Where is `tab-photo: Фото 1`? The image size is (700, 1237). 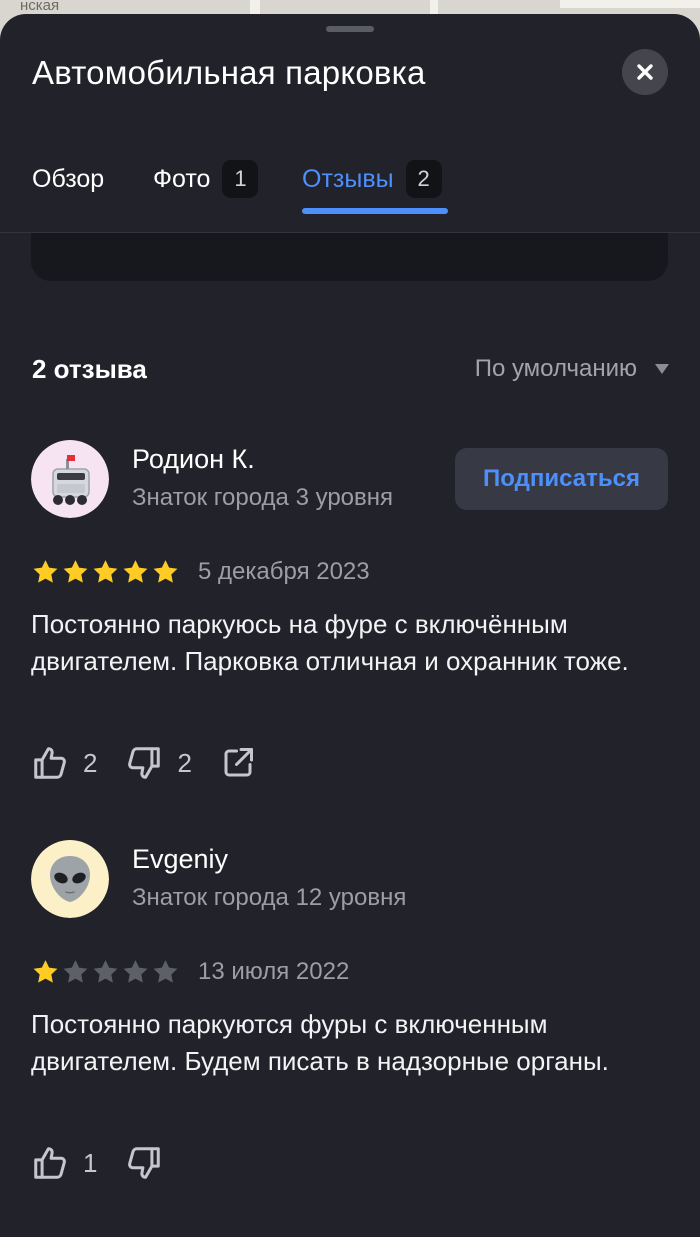 tab-photo: Фото 1 is located at coordinates (206, 179).